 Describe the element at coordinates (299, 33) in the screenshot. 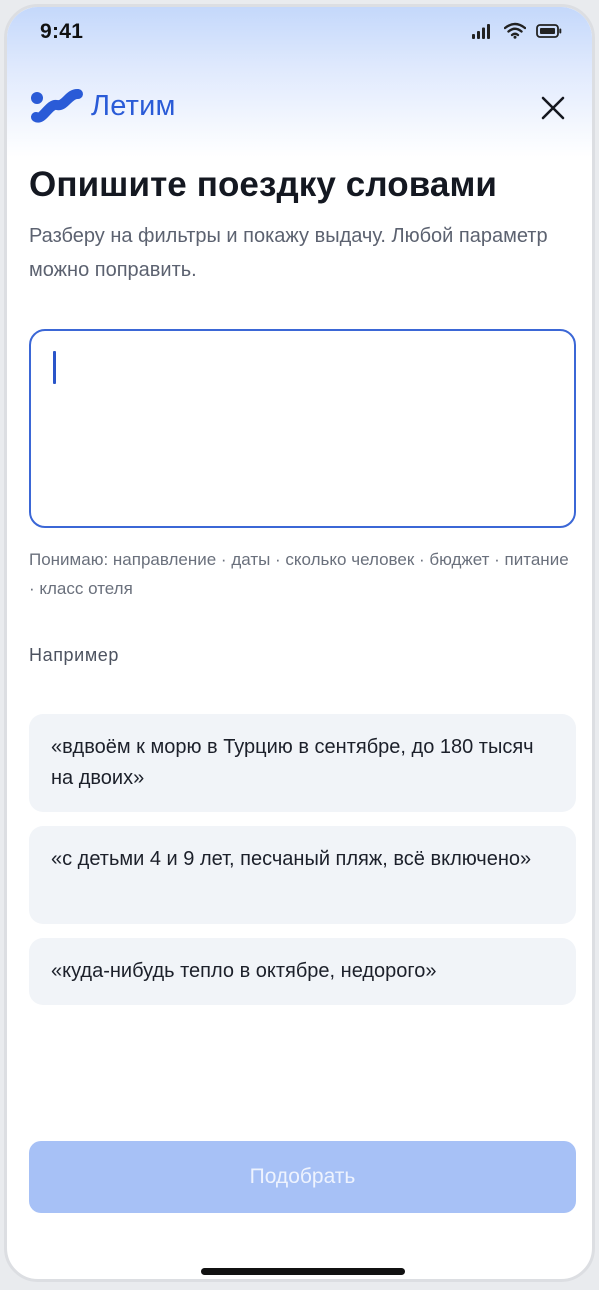

I see `status-bar: 9:41` at that location.